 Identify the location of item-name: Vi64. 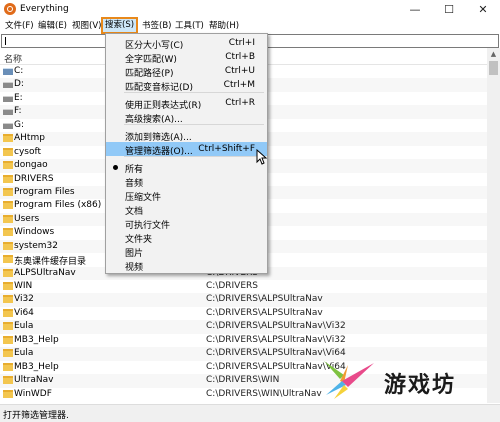
(24, 312).